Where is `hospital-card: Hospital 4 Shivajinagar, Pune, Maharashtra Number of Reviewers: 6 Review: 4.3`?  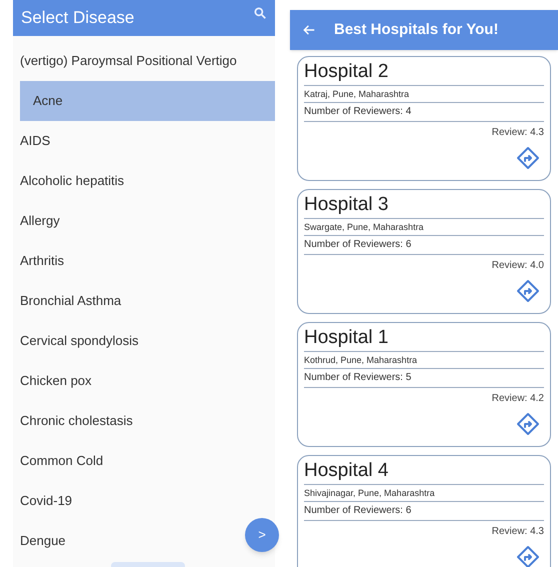
hospital-card: Hospital 4 Shivajinagar, Pune, Maharashtra Number of Reviewers: 6 Review: 4.3 is located at coordinates (424, 511).